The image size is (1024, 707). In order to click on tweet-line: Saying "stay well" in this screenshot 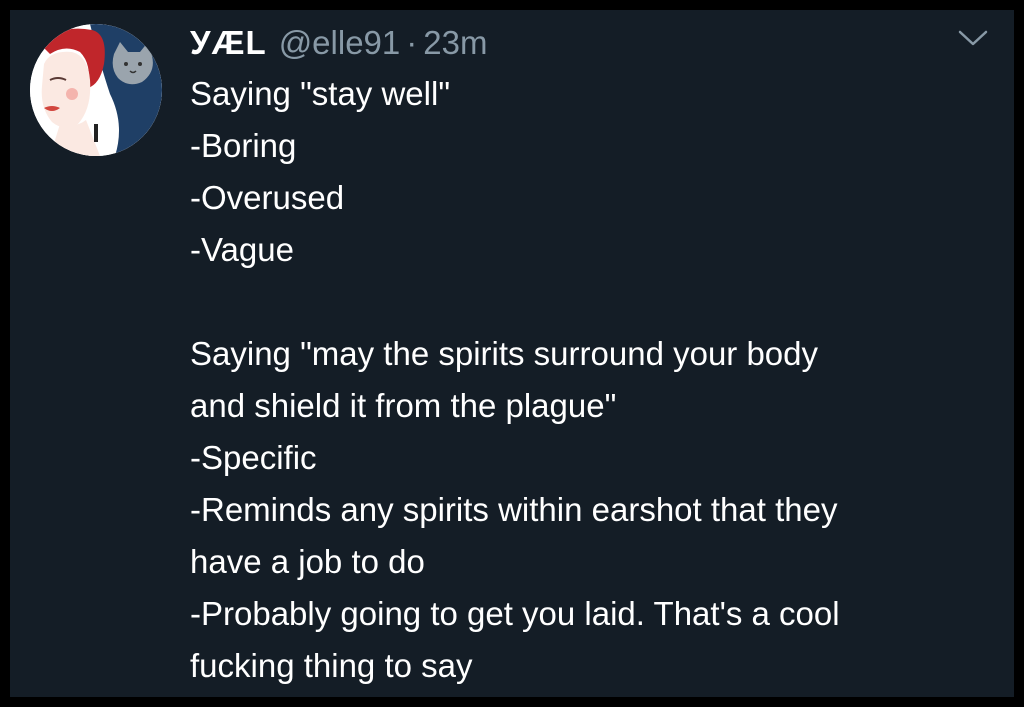, I will do `click(320, 93)`.